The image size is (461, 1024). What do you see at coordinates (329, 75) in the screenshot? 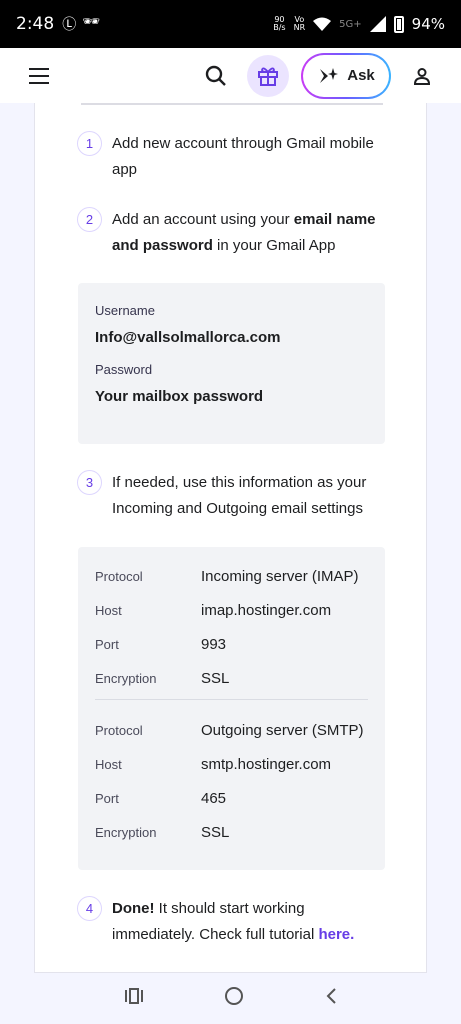
I see `ai-sparkle-icon` at bounding box center [329, 75].